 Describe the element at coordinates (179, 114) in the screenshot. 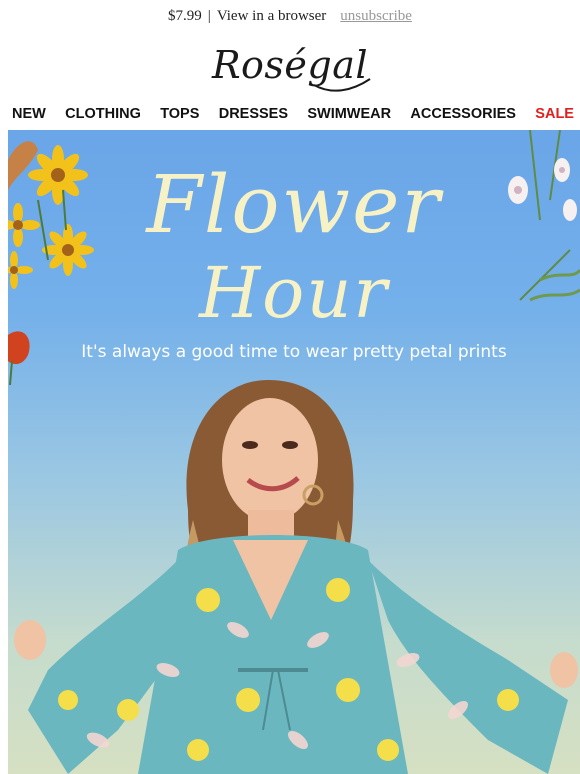

I see `nav-item-tops: TOPS` at that location.